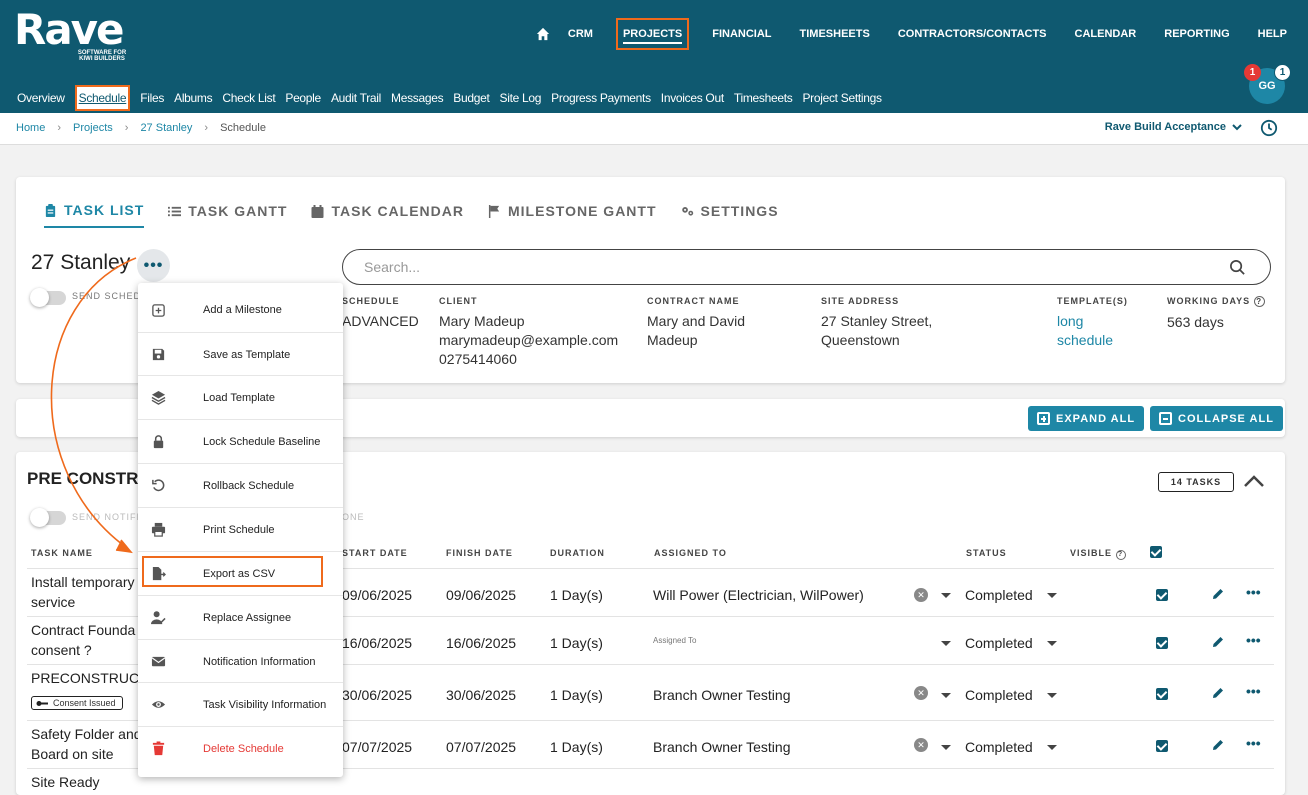 The width and height of the screenshot is (1308, 795). Describe the element at coordinates (1252, 72) in the screenshot. I see `notification-badge: 1` at that location.